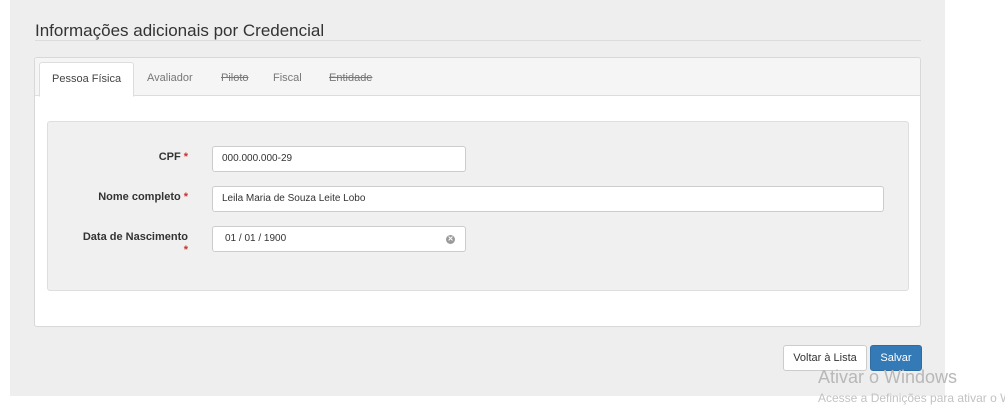 The height and width of the screenshot is (405, 1005). I want to click on cpf-label: CPF *, so click(173, 157).